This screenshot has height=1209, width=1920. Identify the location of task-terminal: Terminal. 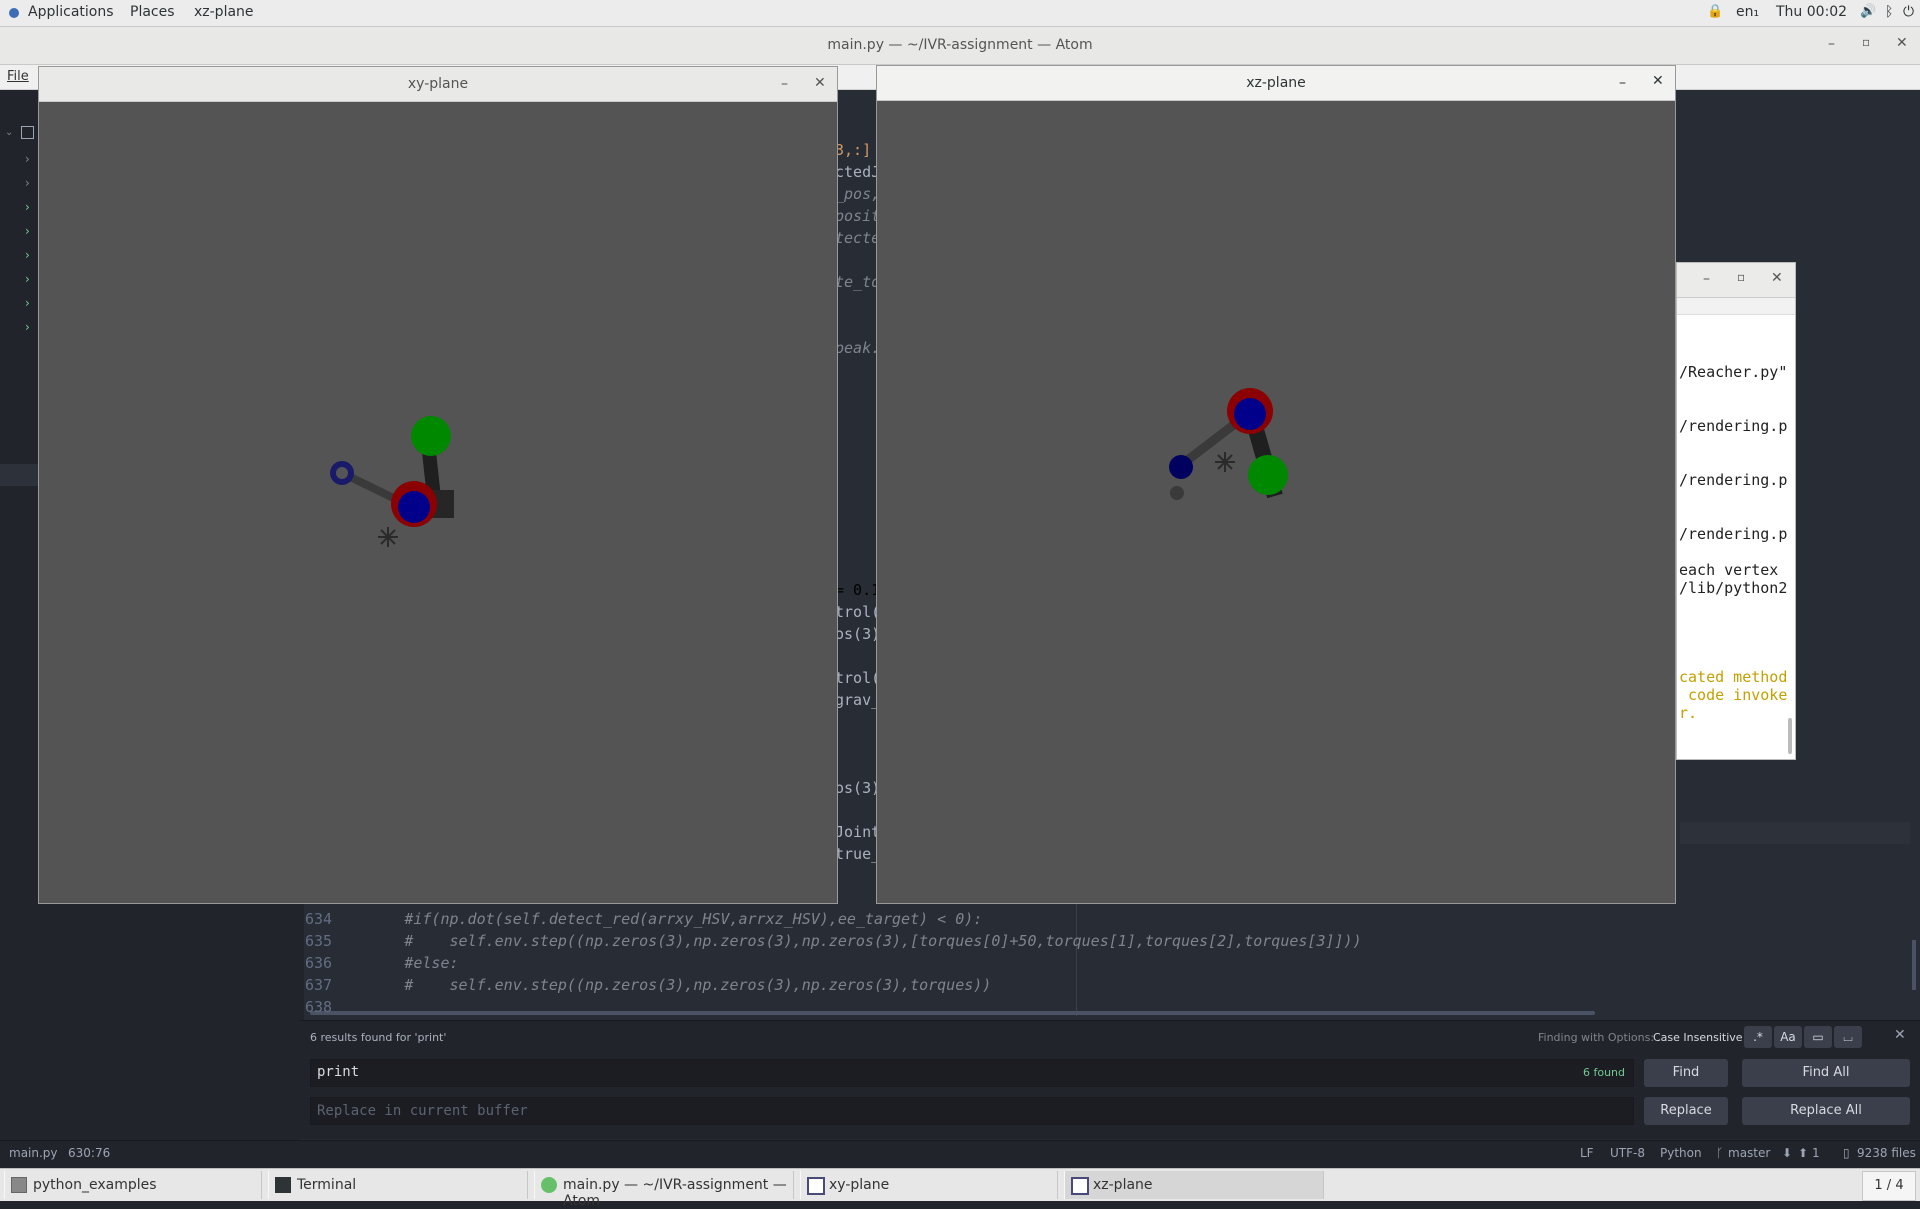
(398, 1185).